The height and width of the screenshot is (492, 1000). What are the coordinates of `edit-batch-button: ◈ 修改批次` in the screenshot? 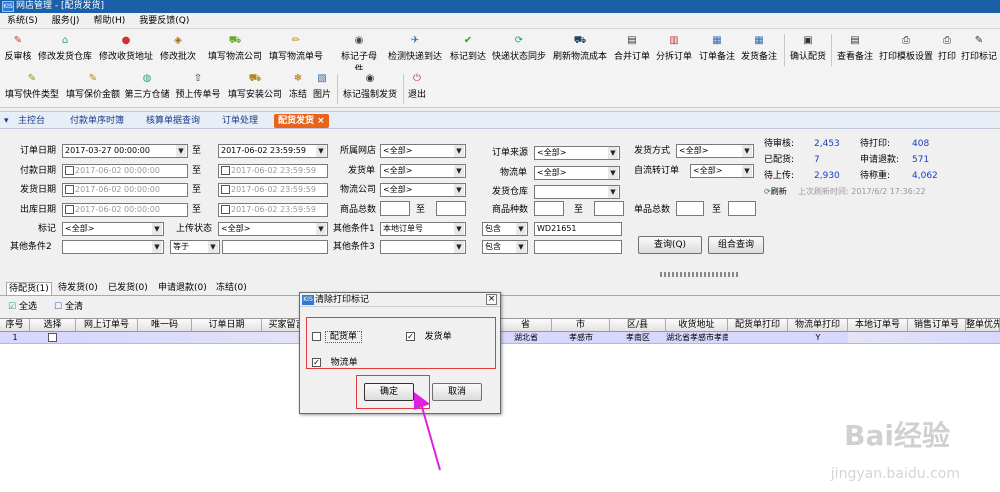 It's located at (178, 48).